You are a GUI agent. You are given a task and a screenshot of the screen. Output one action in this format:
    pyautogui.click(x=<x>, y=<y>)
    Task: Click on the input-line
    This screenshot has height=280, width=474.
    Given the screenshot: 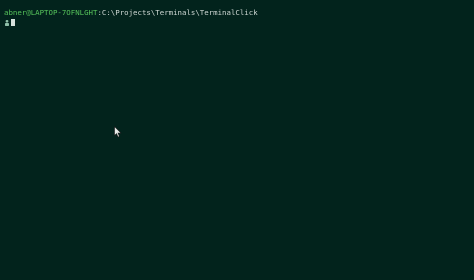 What is the action you would take?
    pyautogui.click(x=239, y=22)
    